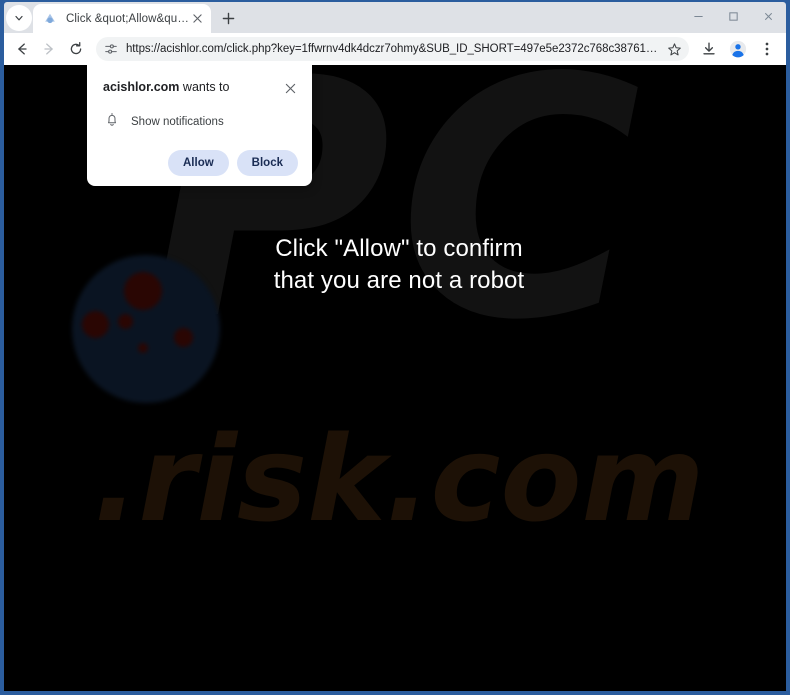 The height and width of the screenshot is (695, 790). I want to click on prompt-line-2: that you are not a robot, so click(399, 280).